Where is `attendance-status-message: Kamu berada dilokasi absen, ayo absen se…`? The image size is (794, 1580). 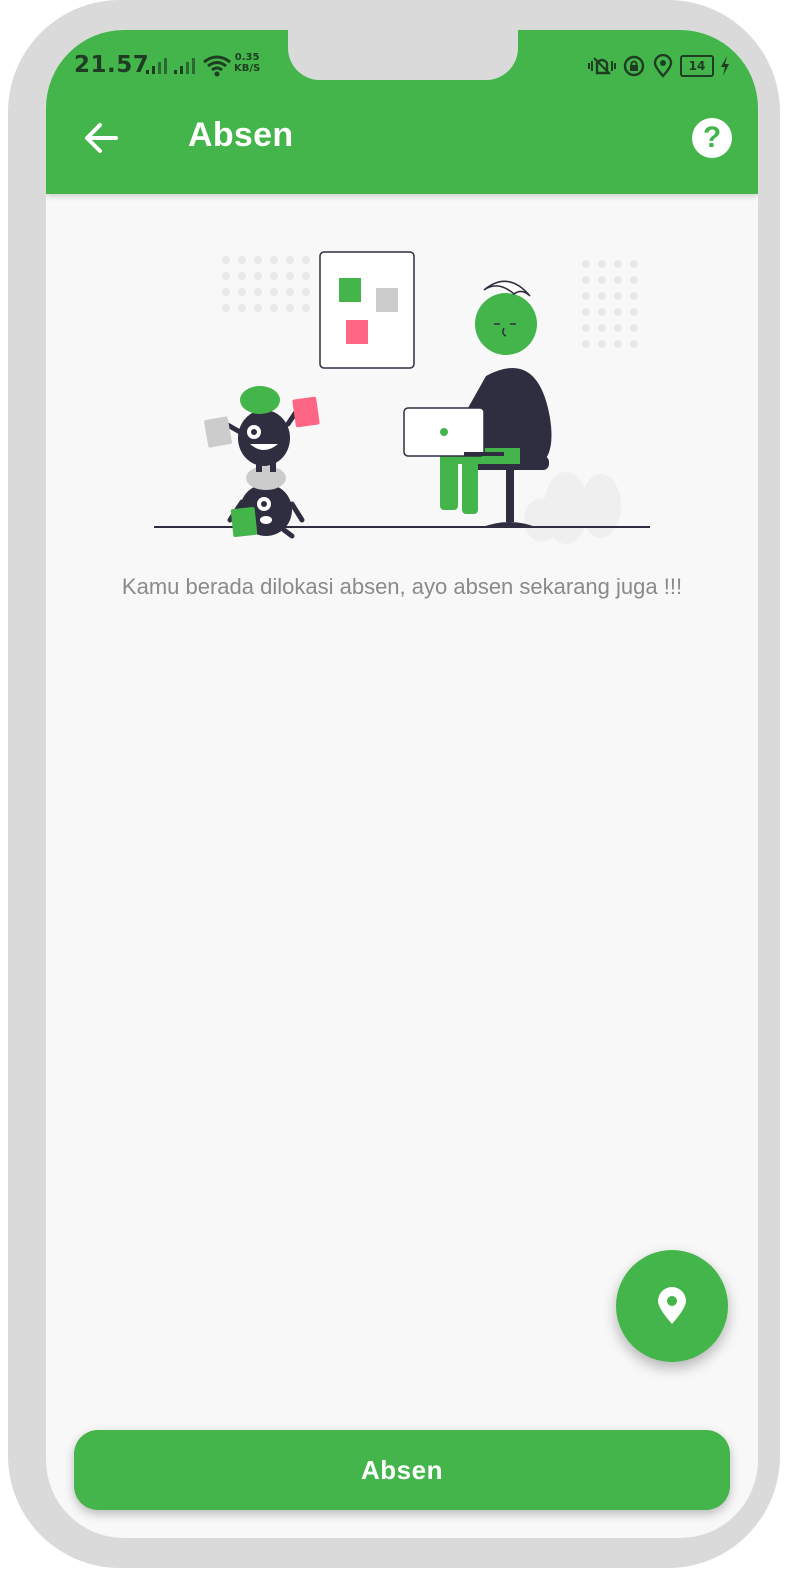 attendance-status-message: Kamu berada dilokasi absen, ayo absen se… is located at coordinates (402, 586).